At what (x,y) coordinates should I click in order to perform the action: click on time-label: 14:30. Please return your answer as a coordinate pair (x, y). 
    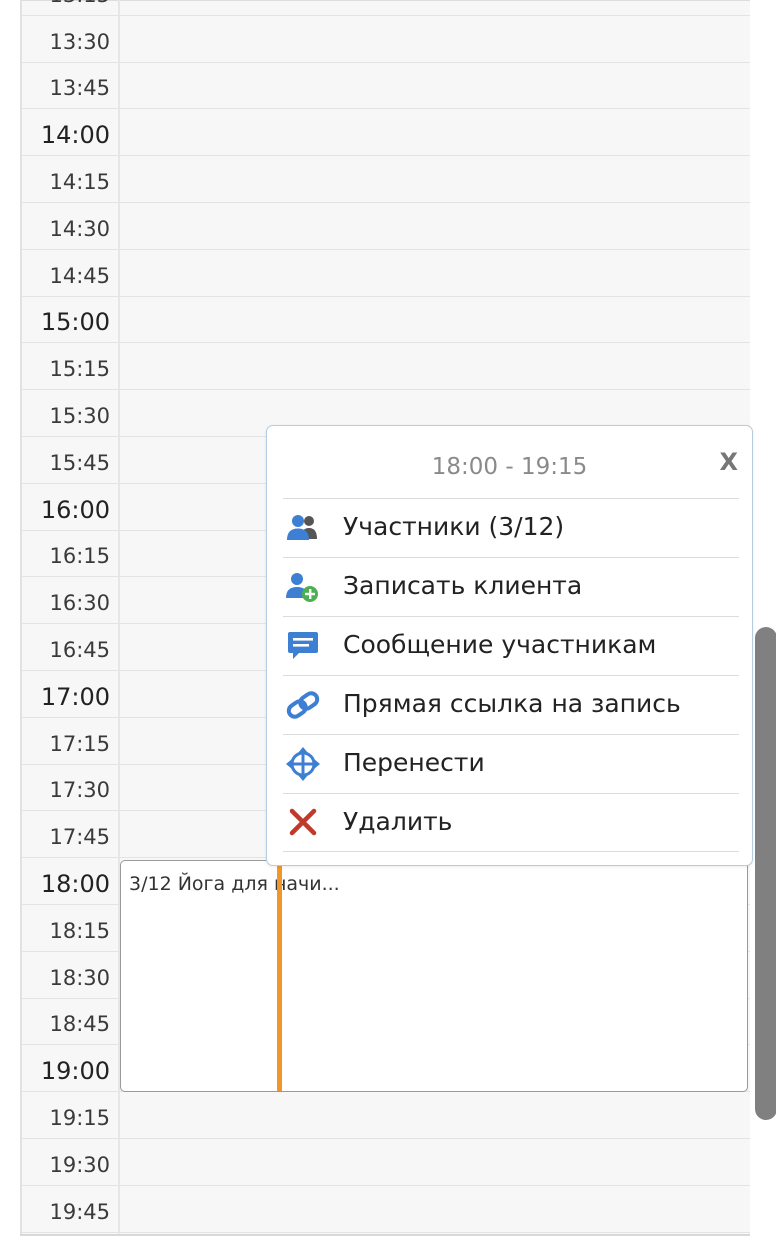
    Looking at the image, I should click on (79, 228).